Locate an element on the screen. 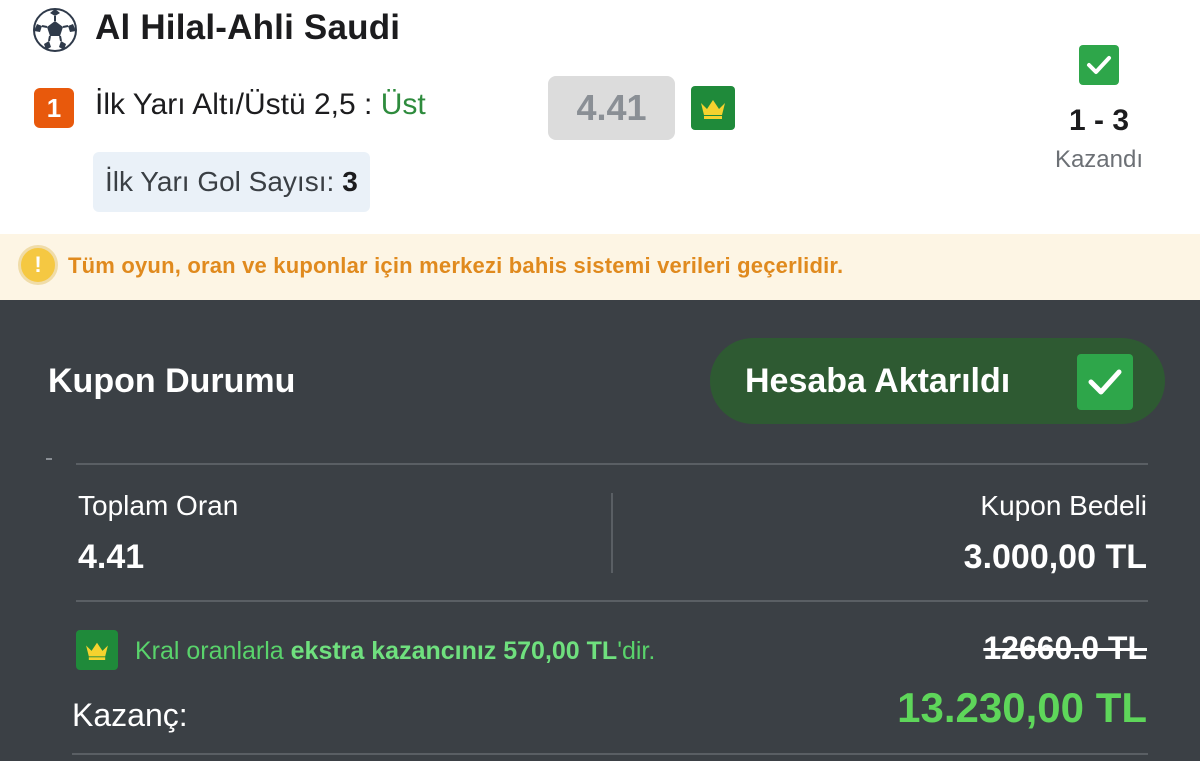 The height and width of the screenshot is (761, 1200). result-status: Kazandı is located at coordinates (1099, 159).